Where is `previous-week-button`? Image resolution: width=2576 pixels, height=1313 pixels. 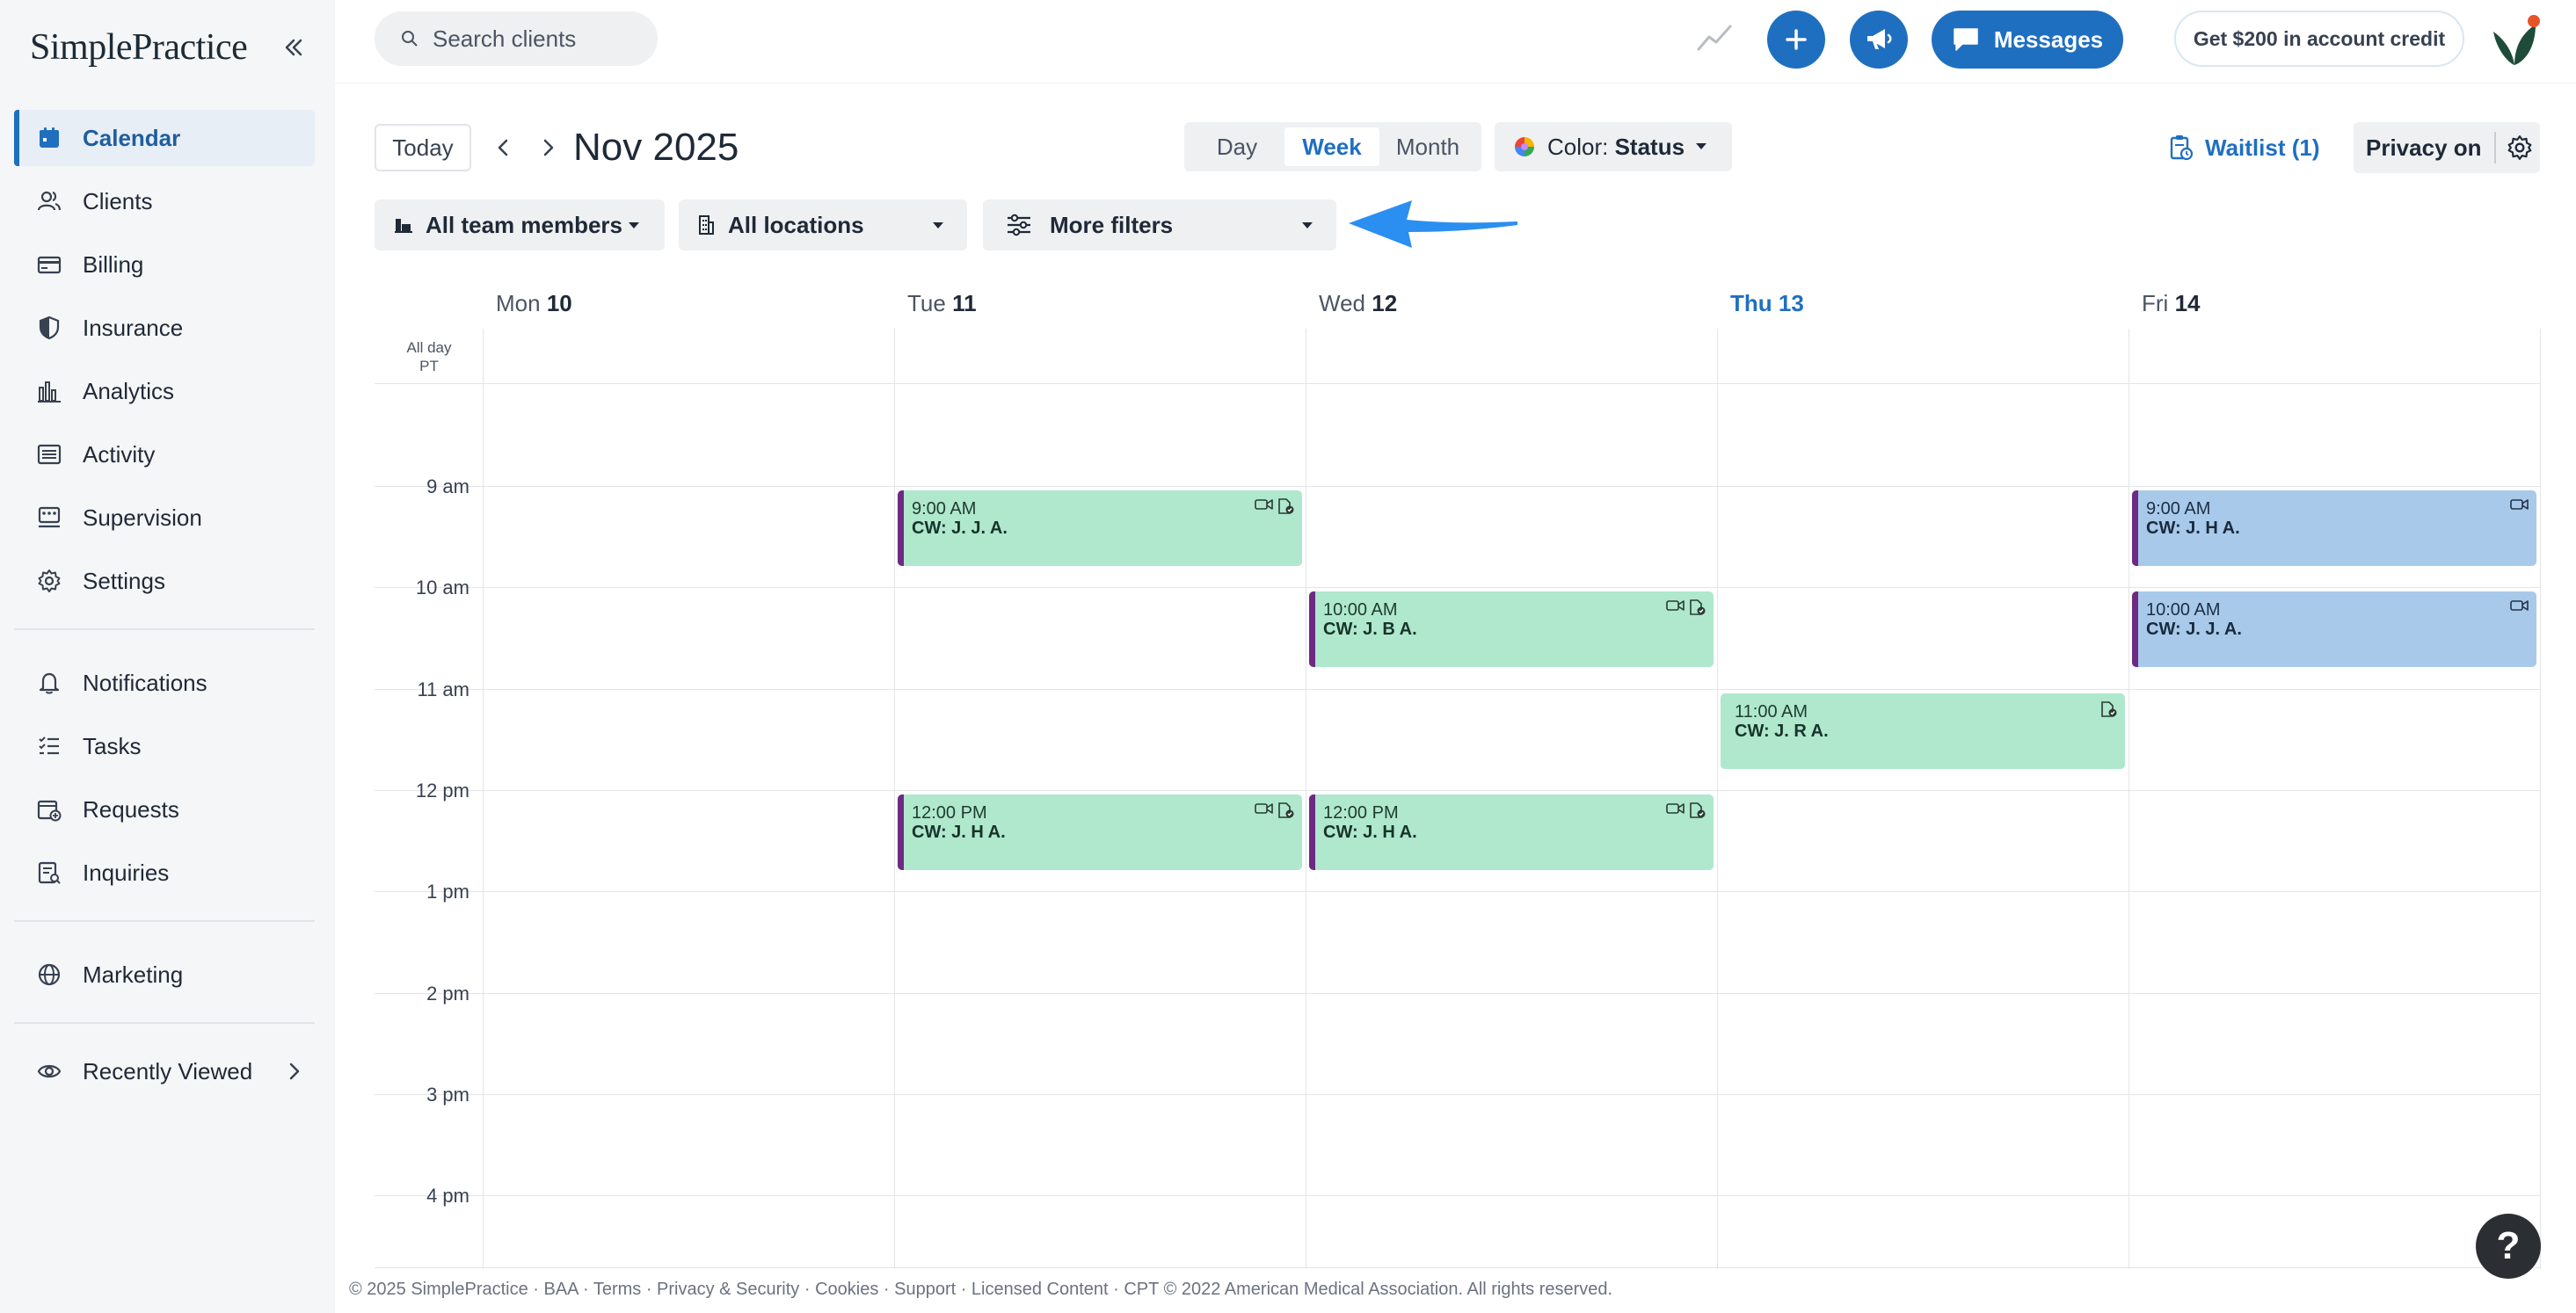 previous-week-button is located at coordinates (503, 147).